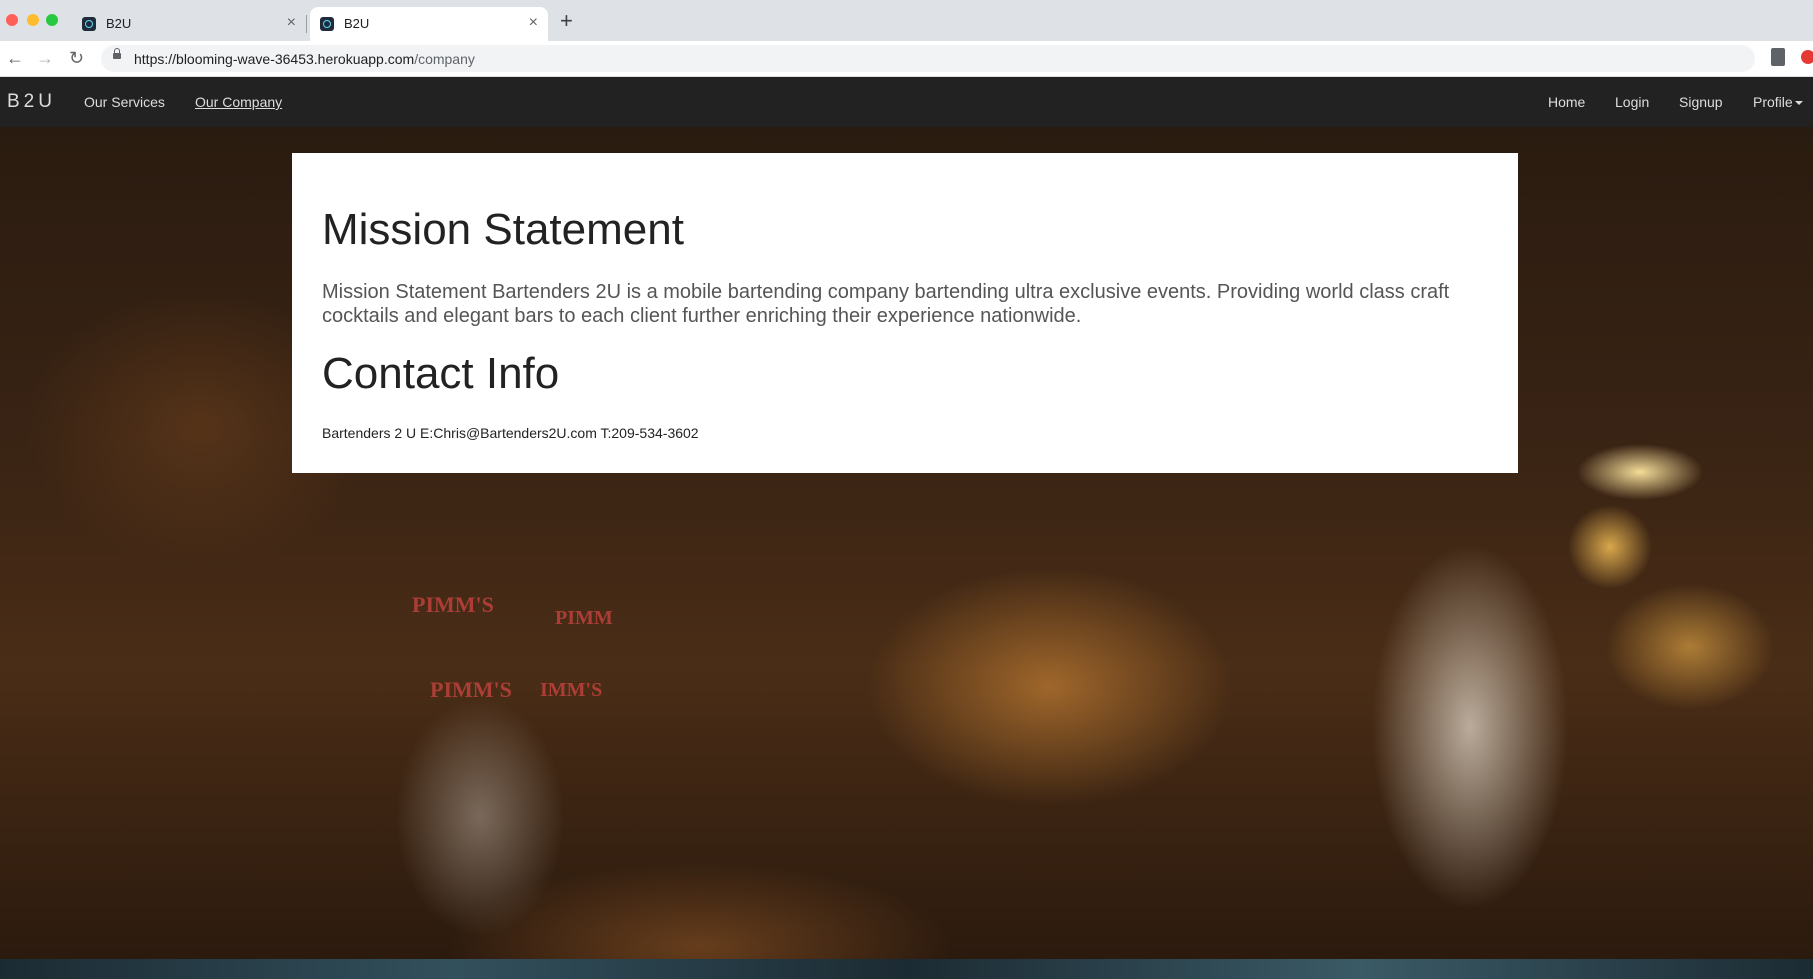  What do you see at coordinates (15, 58) in the screenshot?
I see `back-arrow-icon: ←` at bounding box center [15, 58].